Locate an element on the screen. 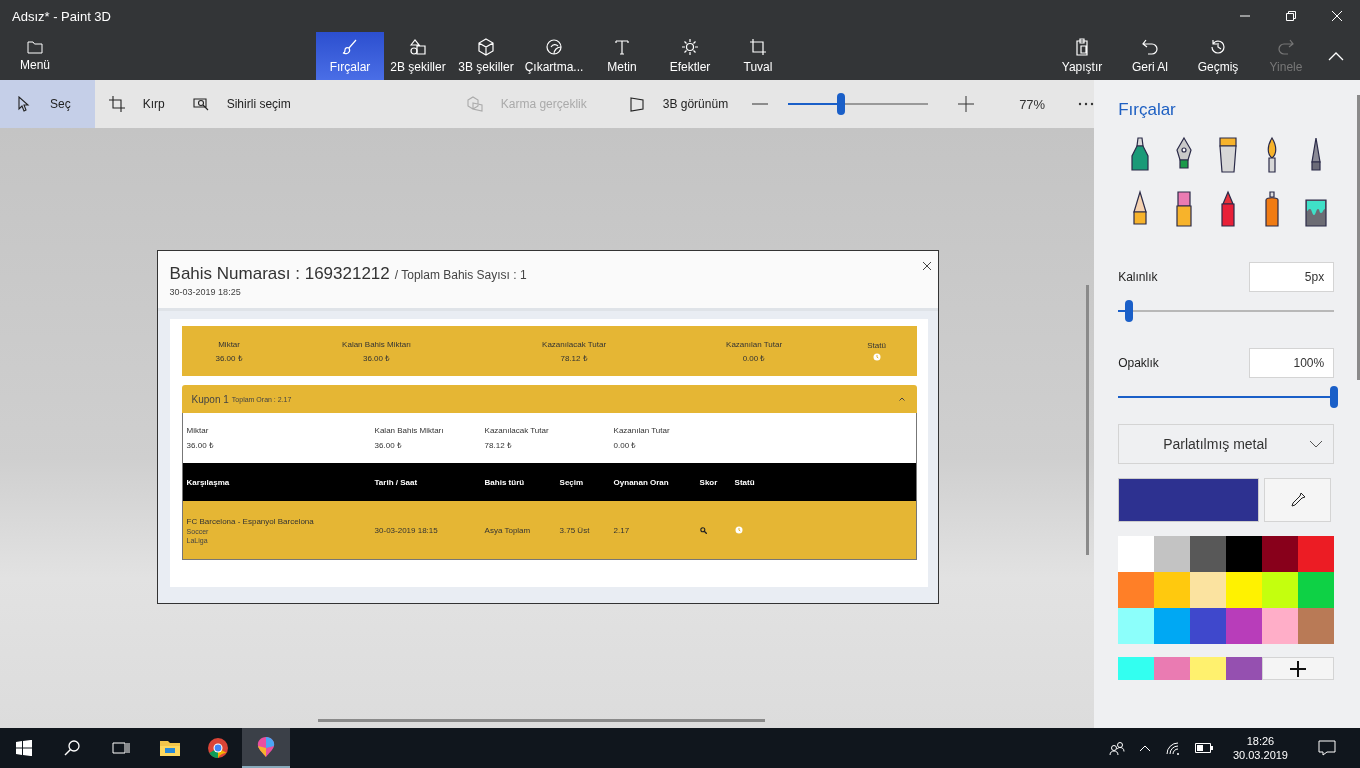 Image resolution: width=1360 pixels, height=768 pixels. ribbon-tab: Fırçalar is located at coordinates (350, 56).